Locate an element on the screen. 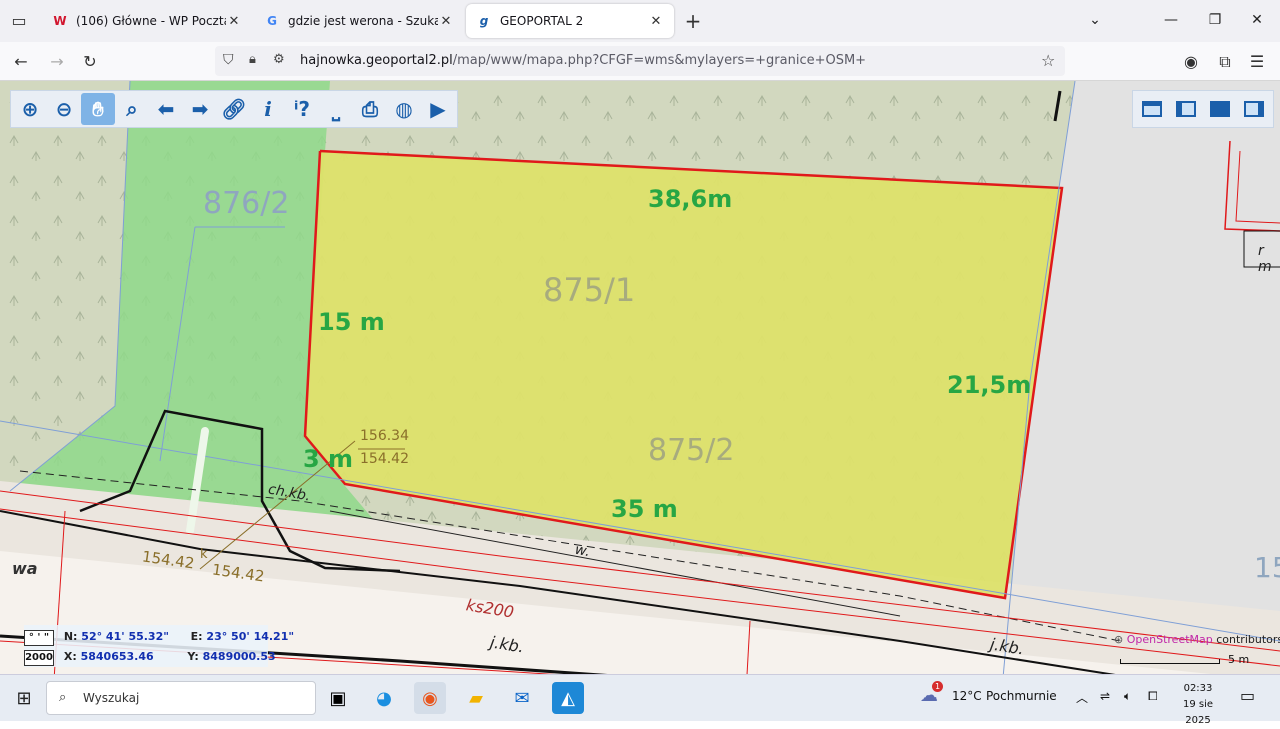  google-icon: G is located at coordinates (272, 21).